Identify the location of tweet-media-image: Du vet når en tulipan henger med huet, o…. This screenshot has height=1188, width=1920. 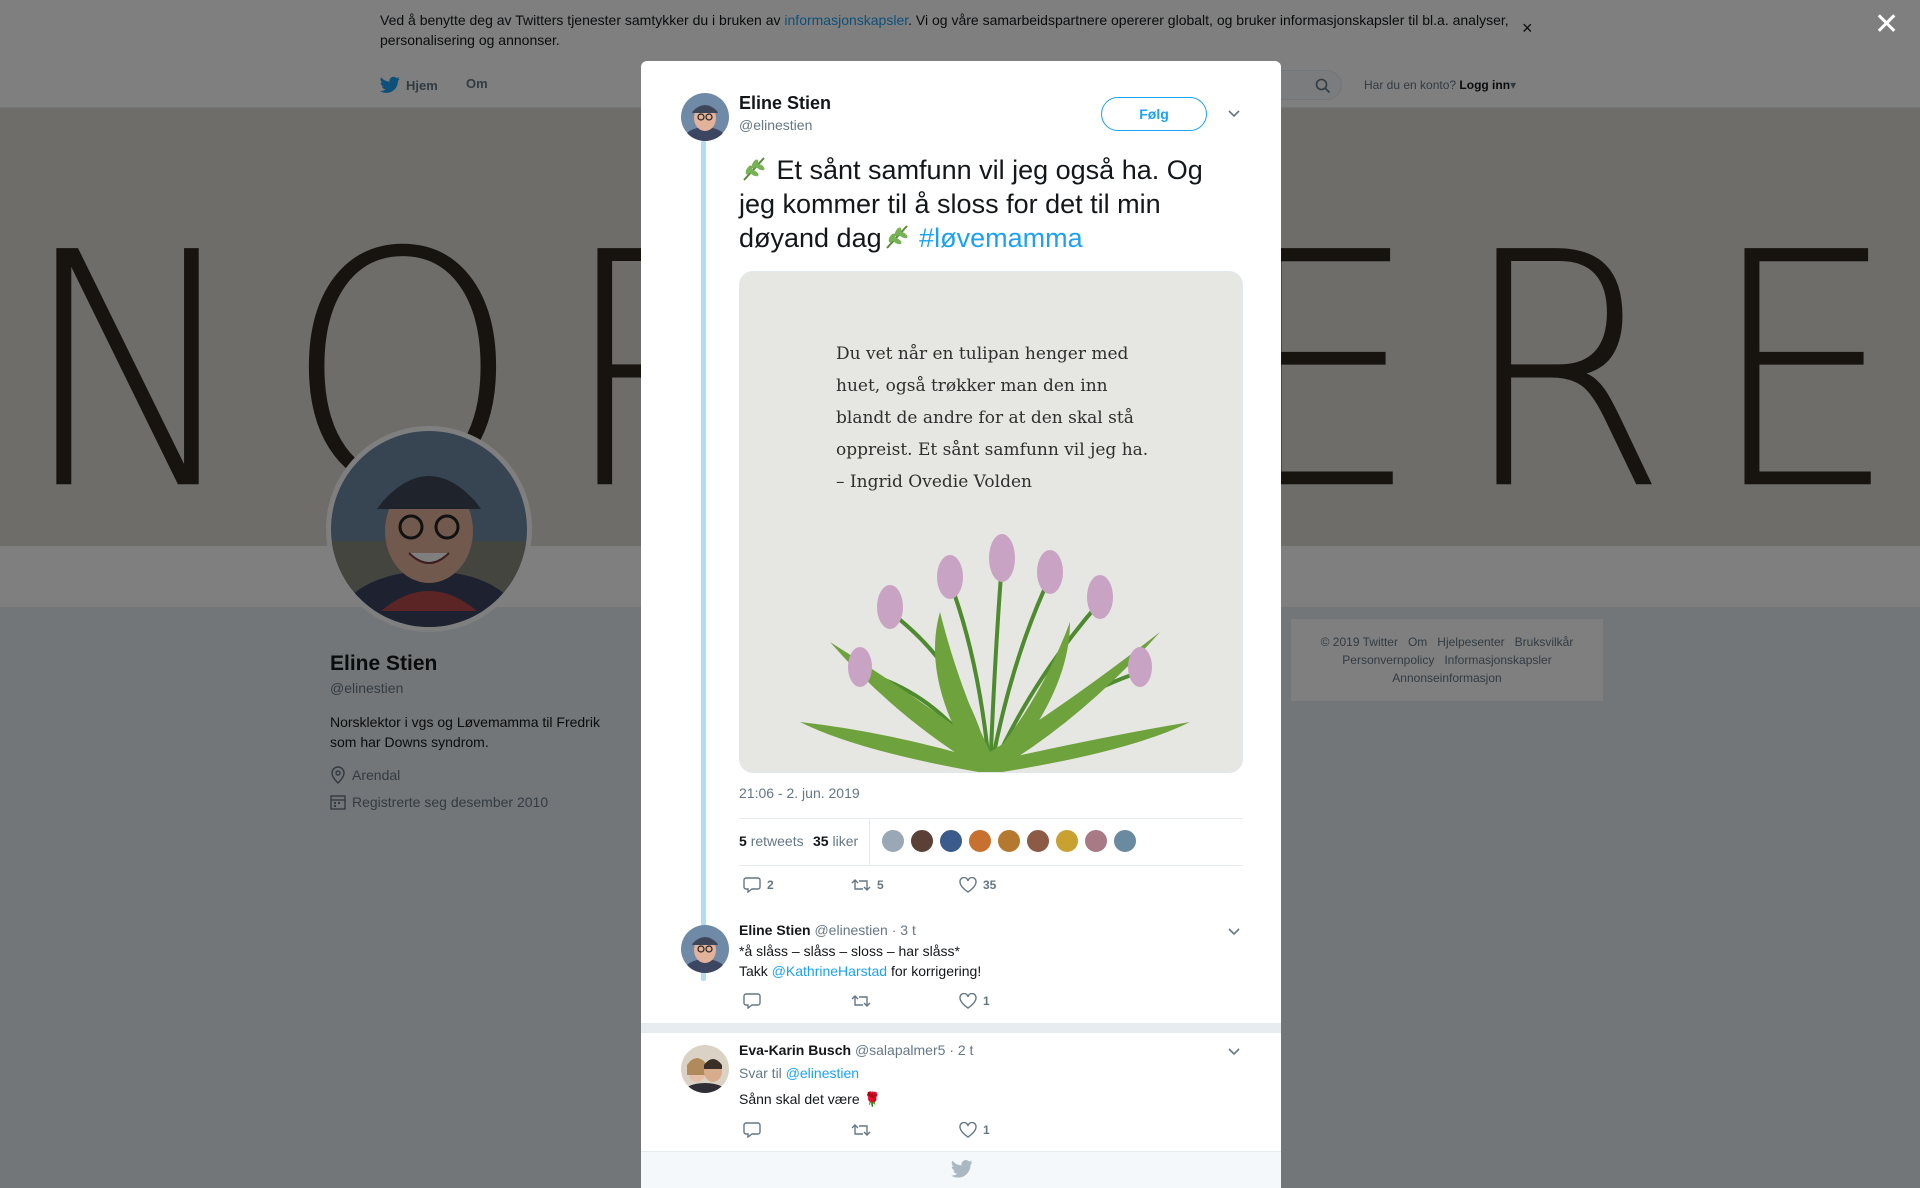
(991, 522).